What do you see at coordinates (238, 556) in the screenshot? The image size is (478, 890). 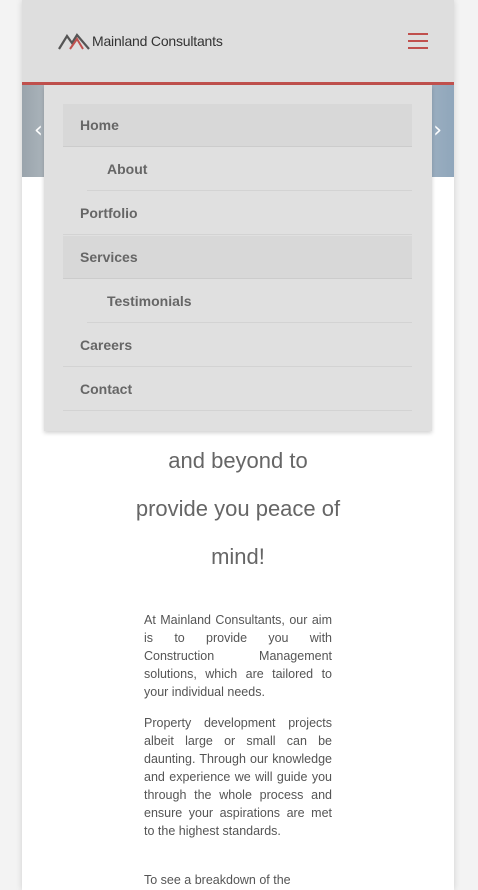 I see `headline-line-3: mind!` at bounding box center [238, 556].